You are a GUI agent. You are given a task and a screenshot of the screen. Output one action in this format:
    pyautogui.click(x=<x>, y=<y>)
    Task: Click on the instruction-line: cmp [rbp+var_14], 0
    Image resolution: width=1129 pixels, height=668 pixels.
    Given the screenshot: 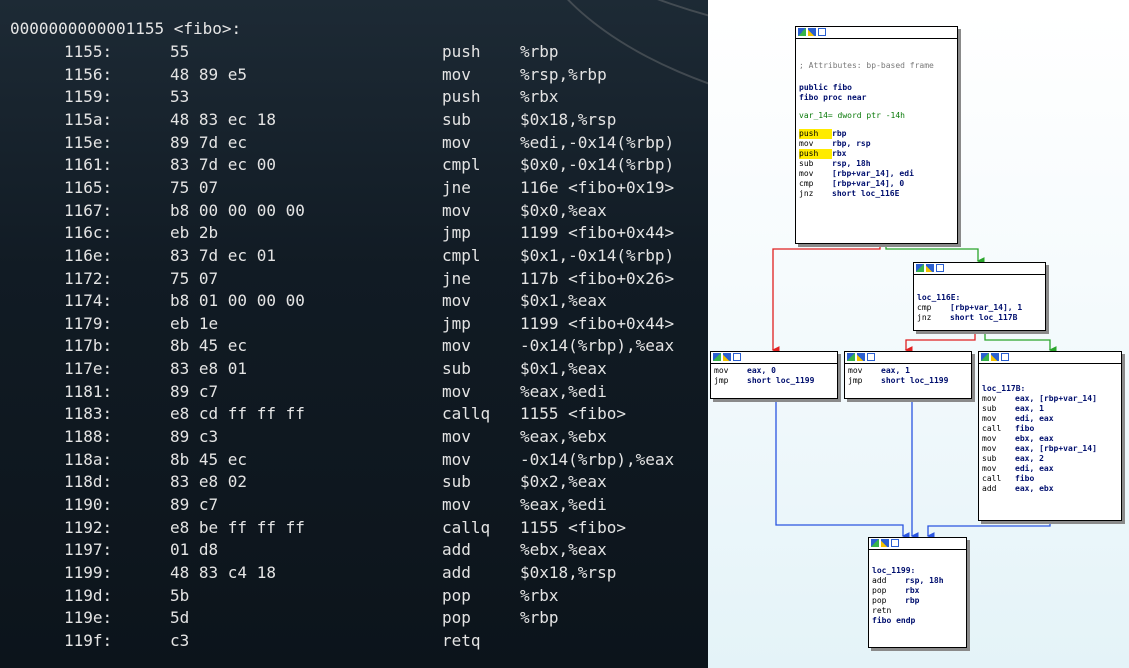 What is the action you would take?
    pyautogui.click(x=876, y=184)
    